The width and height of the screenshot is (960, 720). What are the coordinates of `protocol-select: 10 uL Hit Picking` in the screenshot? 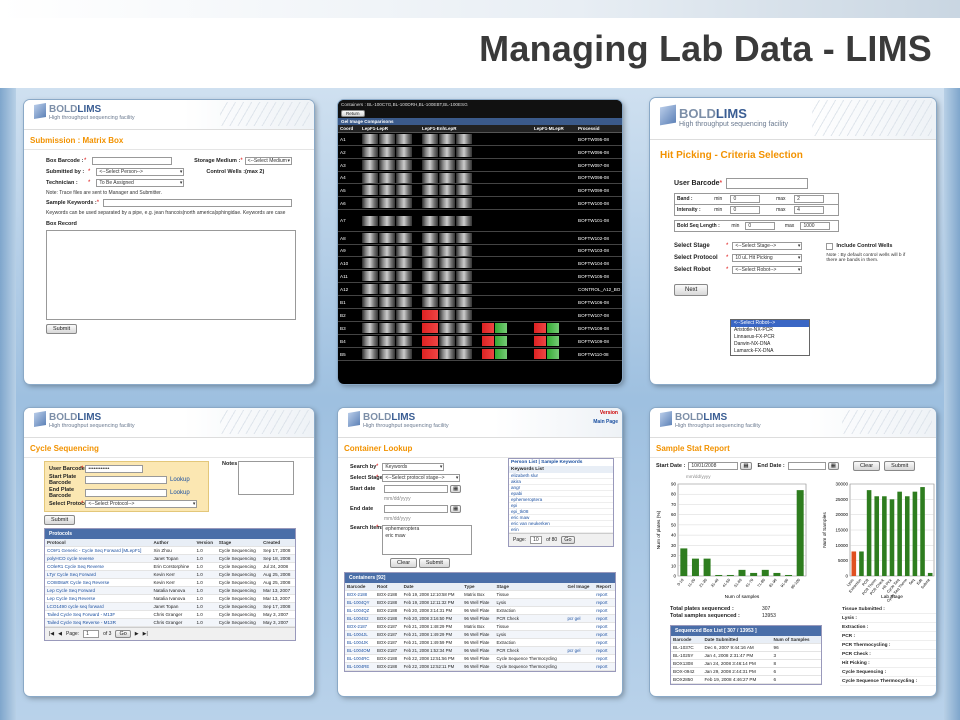 It's located at (767, 258).